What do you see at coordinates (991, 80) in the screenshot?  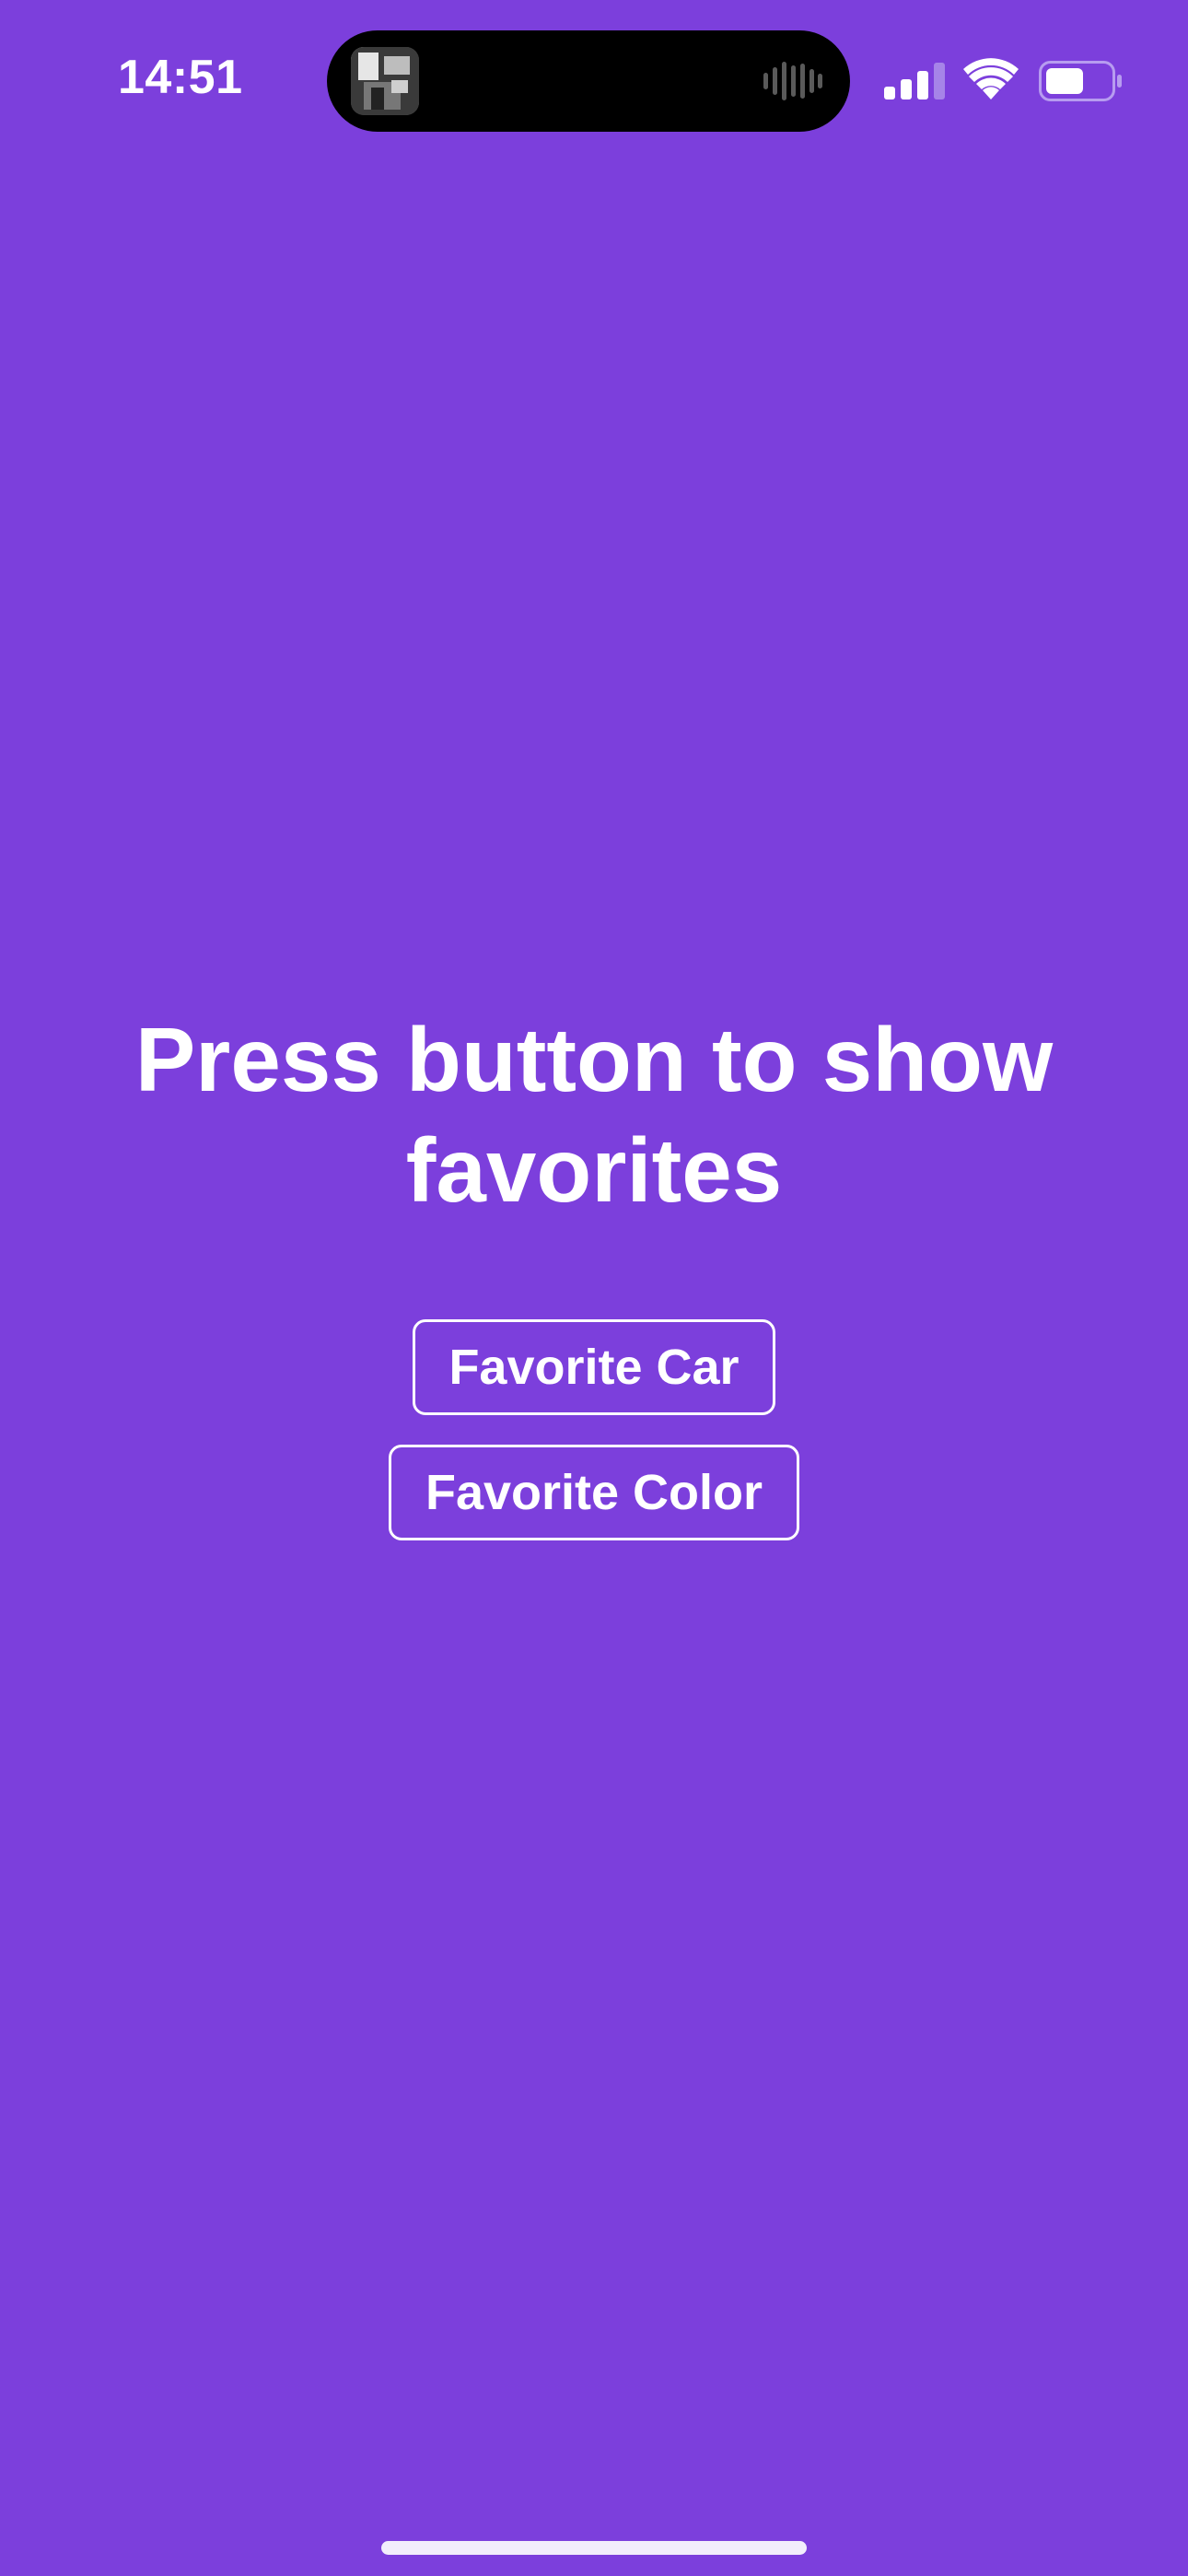 I see `wifi-icon` at bounding box center [991, 80].